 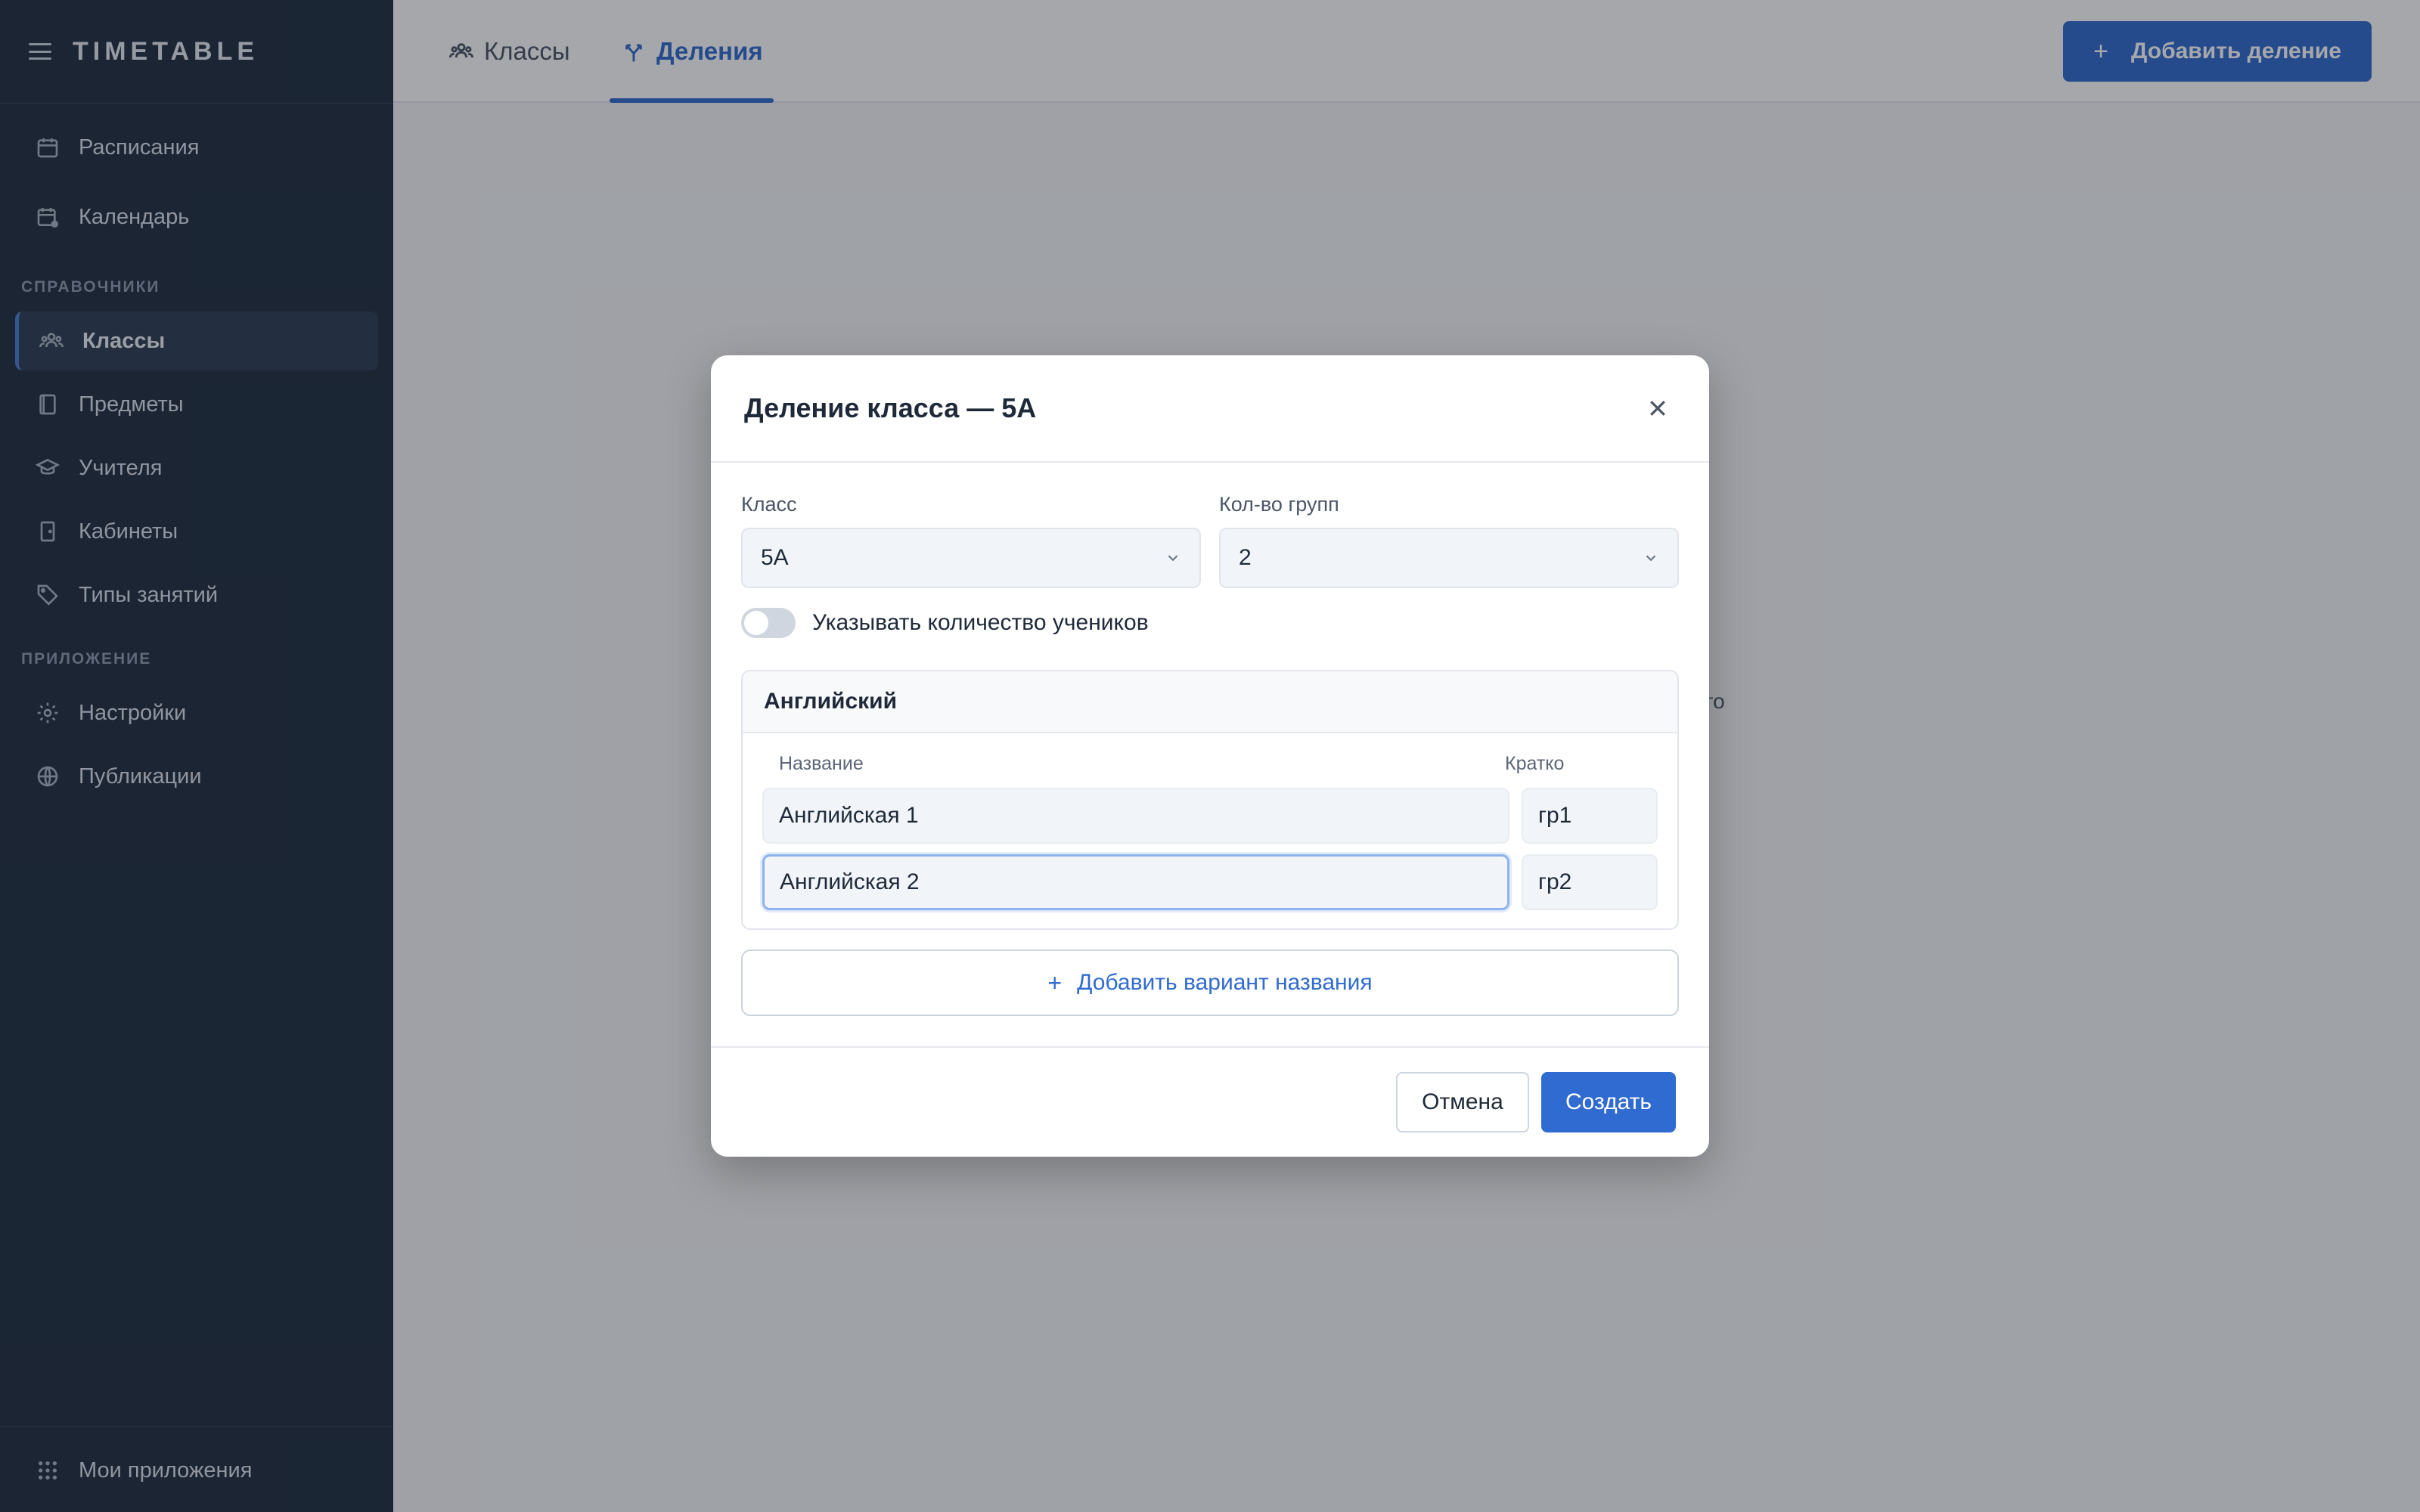 What do you see at coordinates (971, 558) in the screenshot?
I see `class-select: 5А` at bounding box center [971, 558].